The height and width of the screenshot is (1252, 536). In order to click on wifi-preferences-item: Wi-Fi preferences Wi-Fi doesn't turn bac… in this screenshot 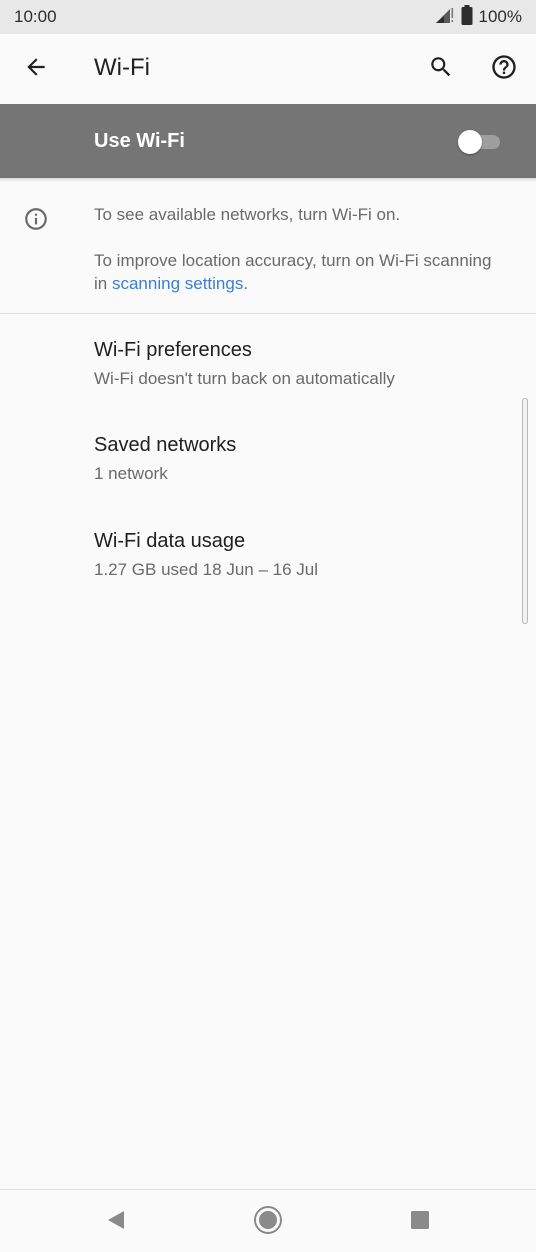, I will do `click(255, 386)`.